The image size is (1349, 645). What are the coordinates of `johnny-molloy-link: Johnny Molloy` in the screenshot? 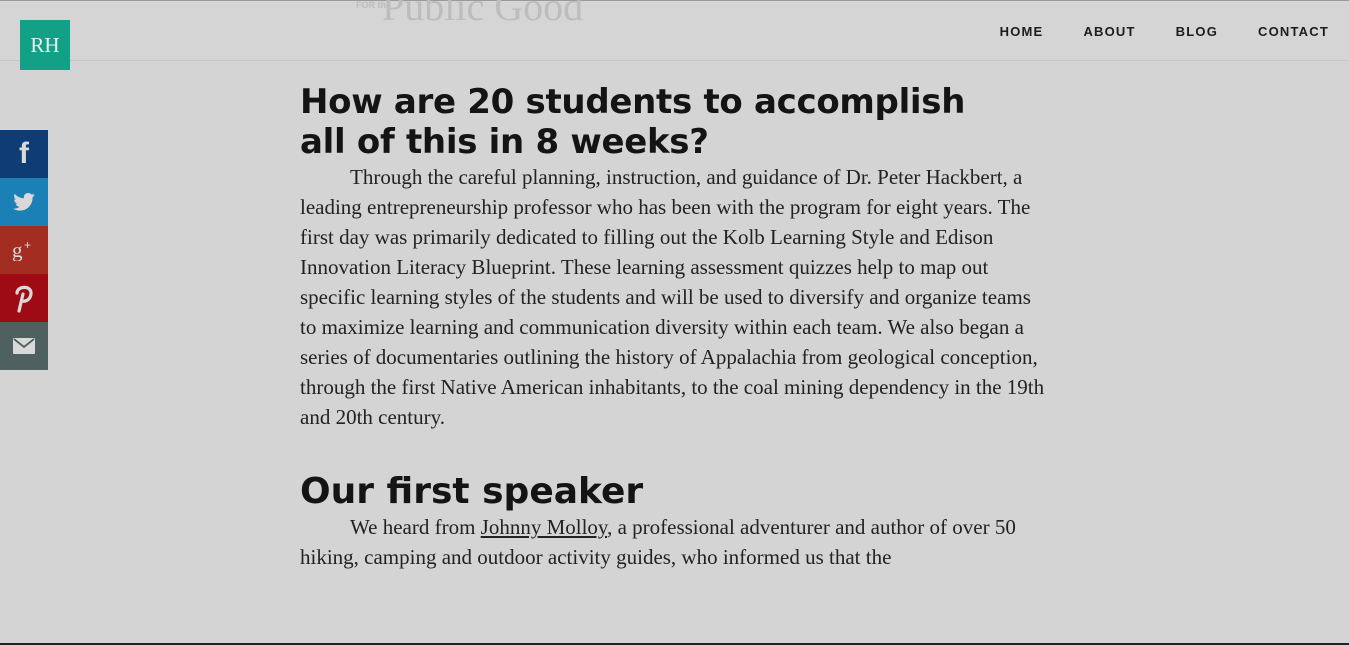 It's located at (544, 527).